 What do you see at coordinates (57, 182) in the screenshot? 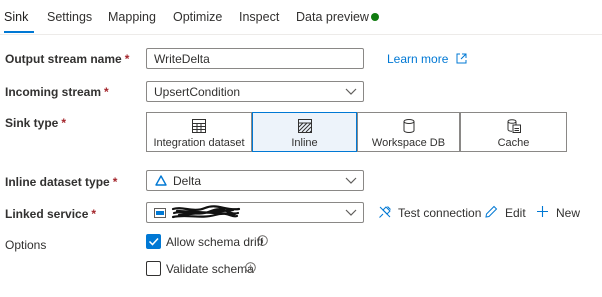
I see `inline-dataset-type-label-text: Inline dataset type` at bounding box center [57, 182].